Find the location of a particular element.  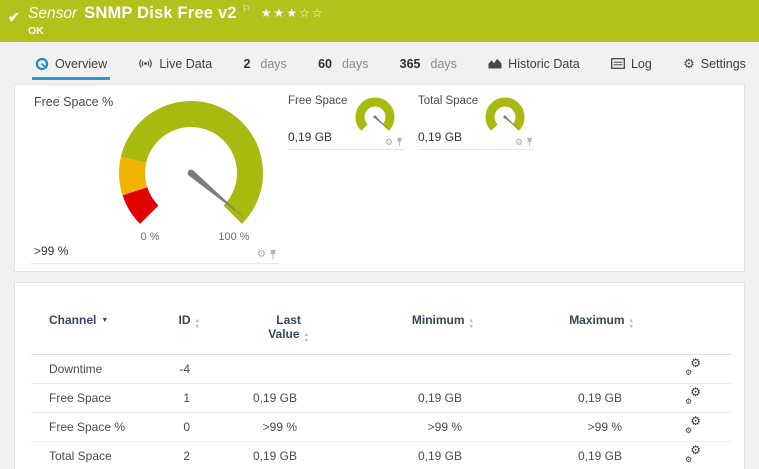

tab-historic-data: Historic Data is located at coordinates (534, 65).